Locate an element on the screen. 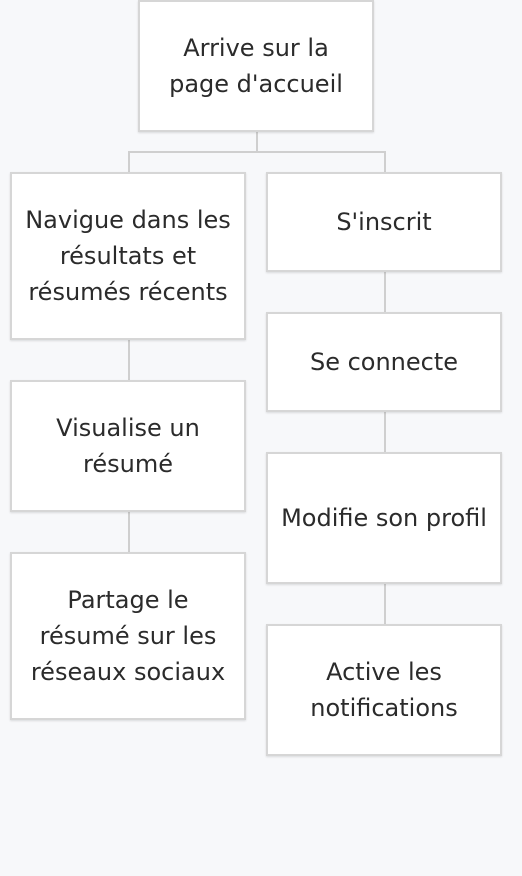  node-view-summary: Visualise un résumé is located at coordinates (128, 446).